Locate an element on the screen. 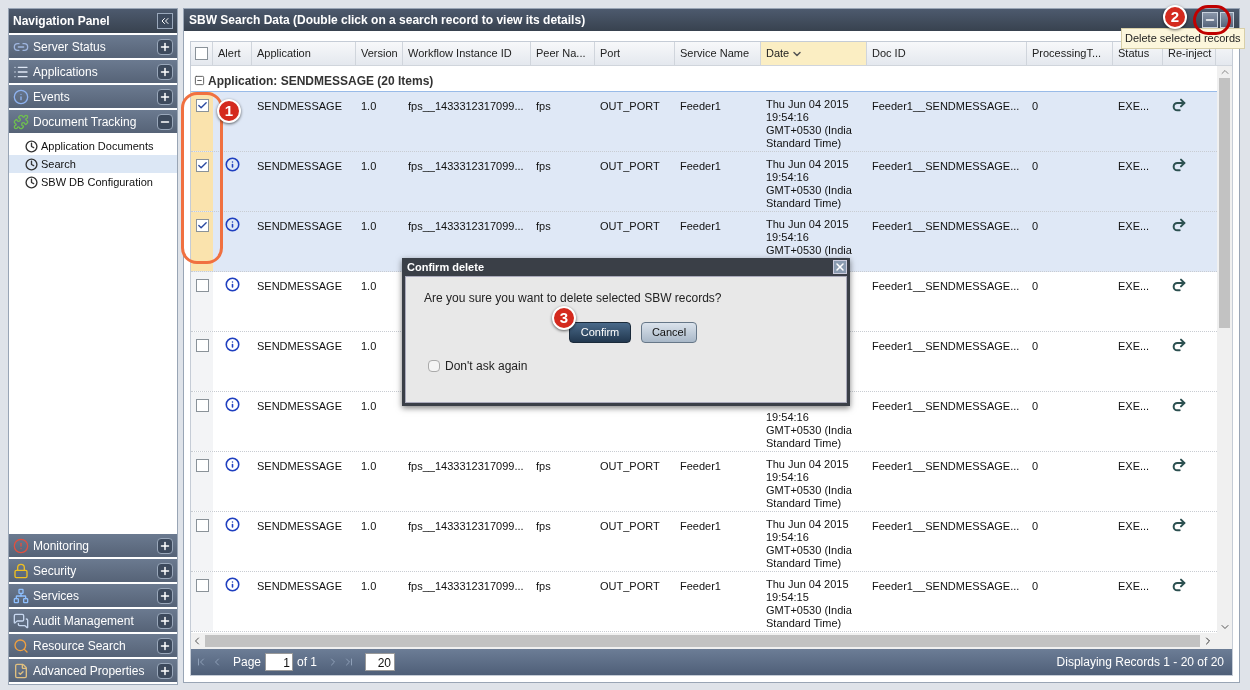  nav-section-label: Audit Management is located at coordinates (84, 621).